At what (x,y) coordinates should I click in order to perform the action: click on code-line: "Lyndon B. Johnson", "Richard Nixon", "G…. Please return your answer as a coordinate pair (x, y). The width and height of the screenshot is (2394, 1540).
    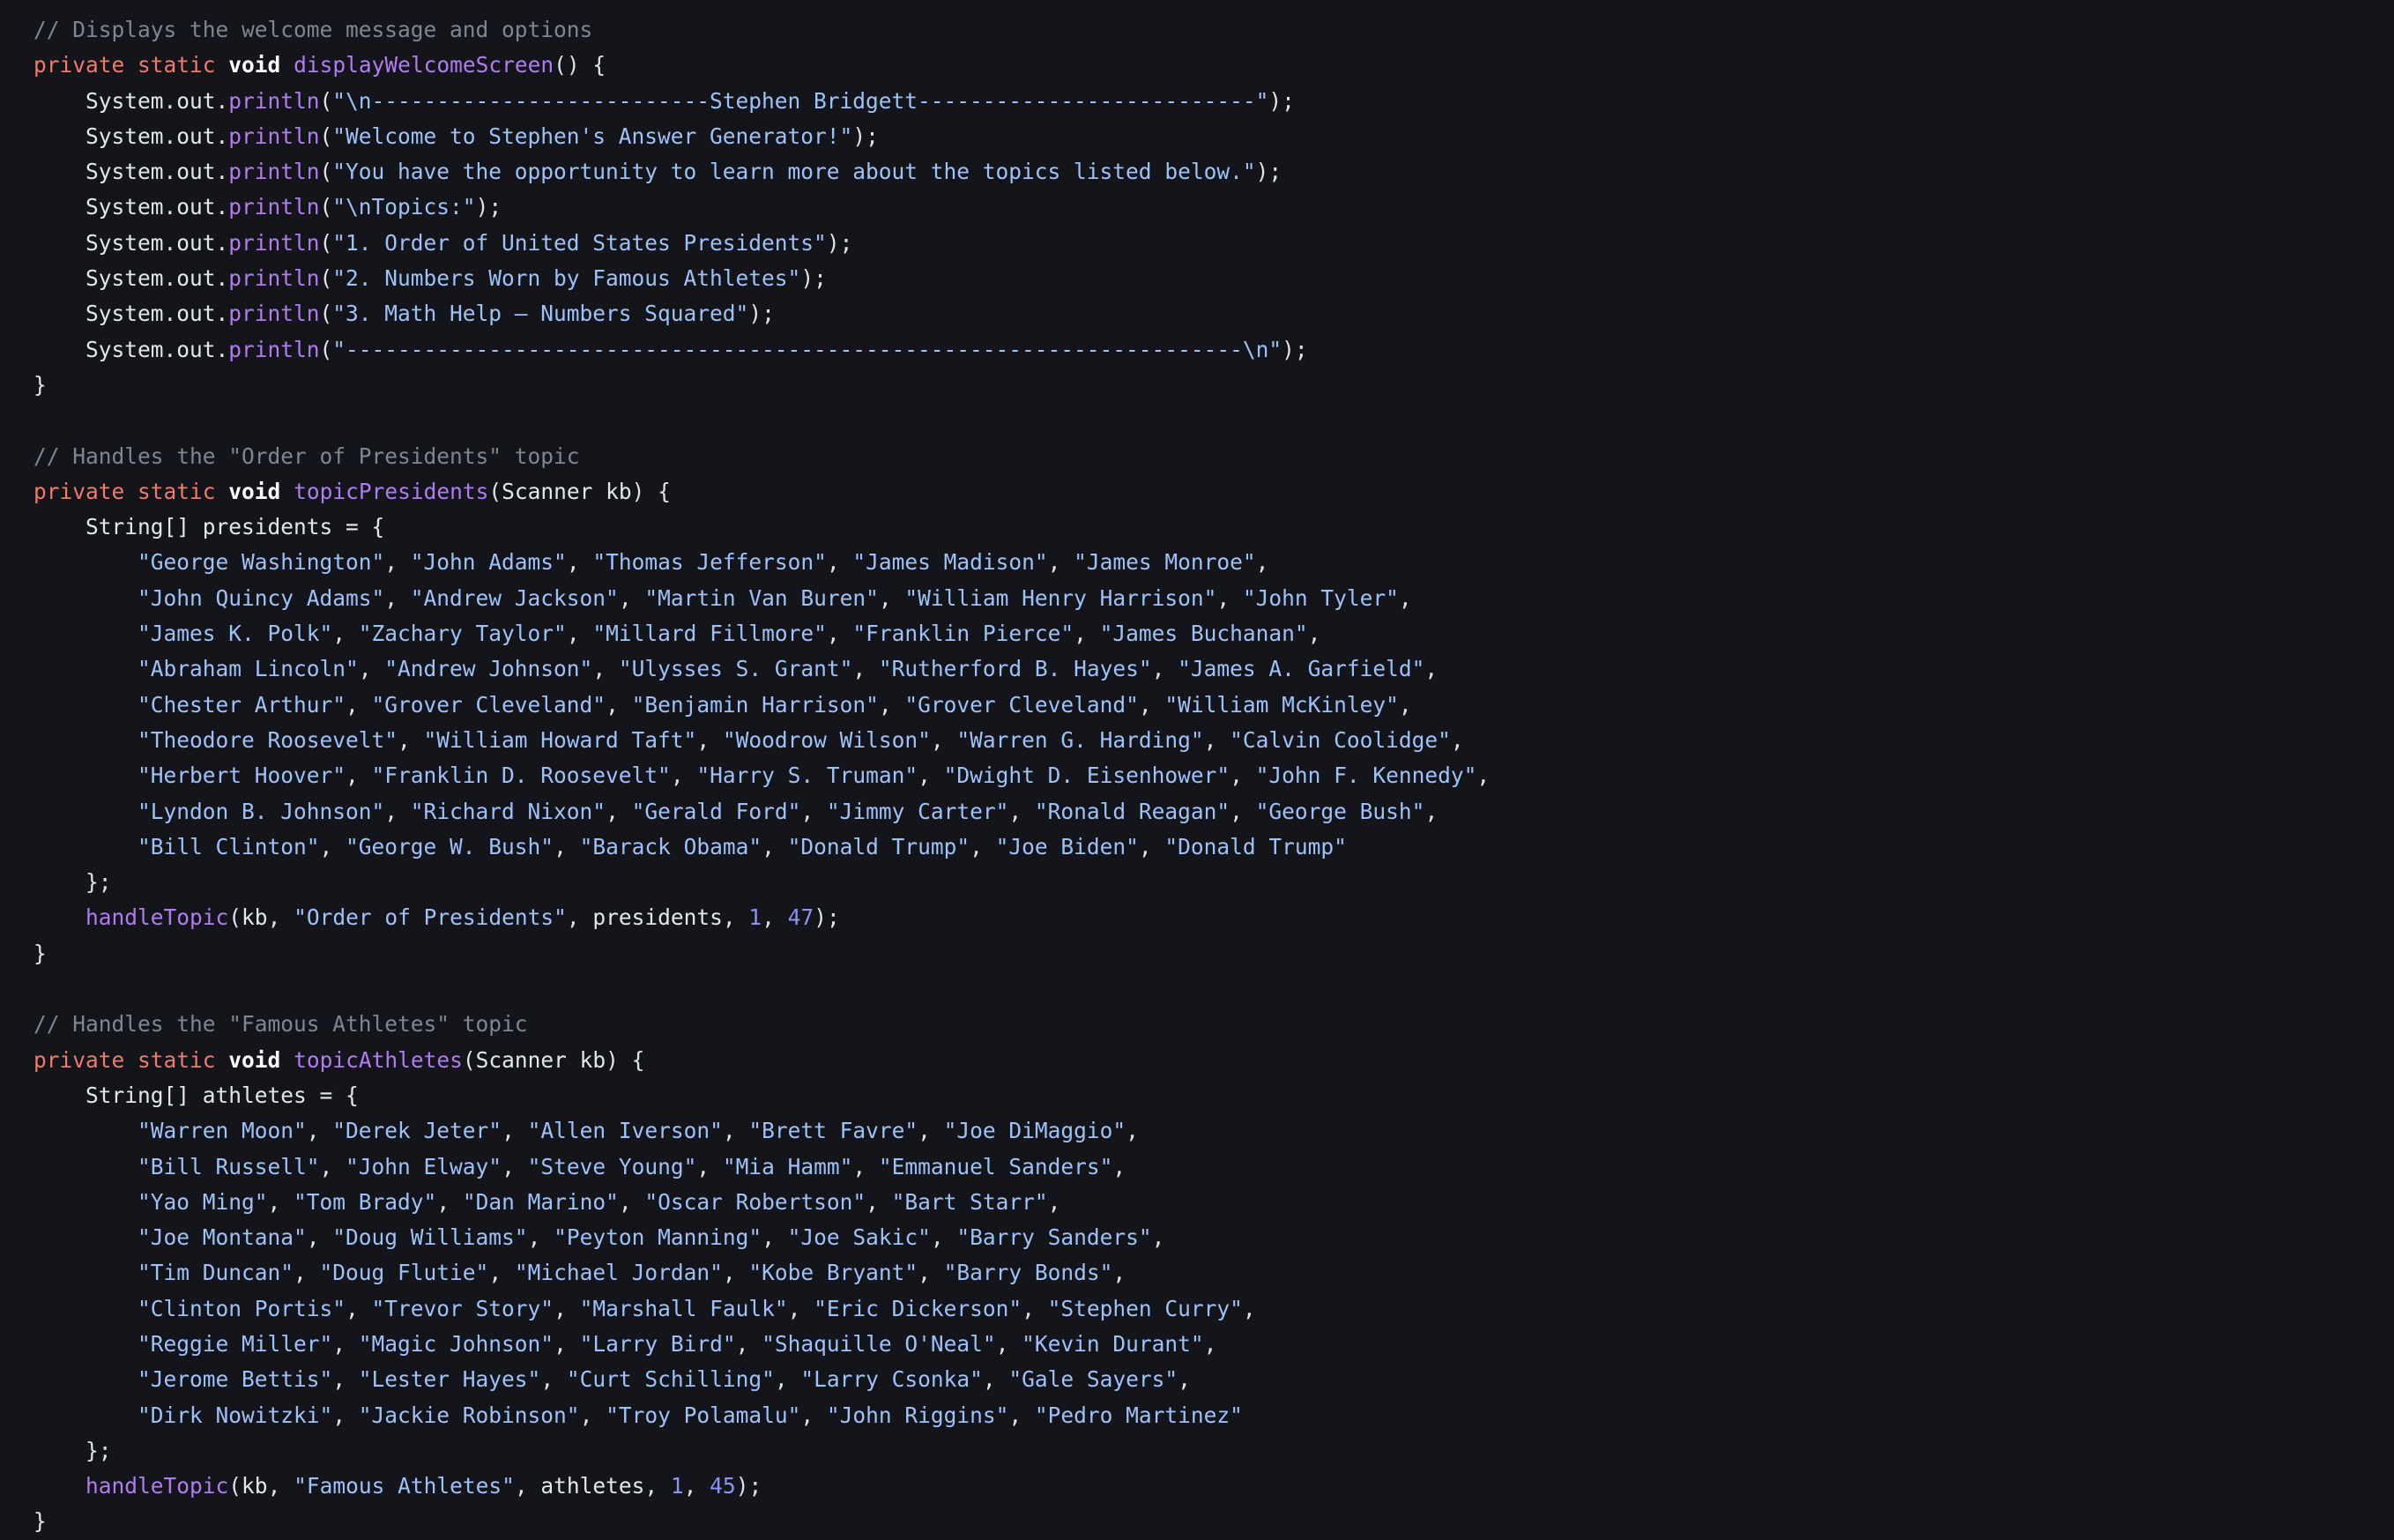
    Looking at the image, I should click on (1213, 812).